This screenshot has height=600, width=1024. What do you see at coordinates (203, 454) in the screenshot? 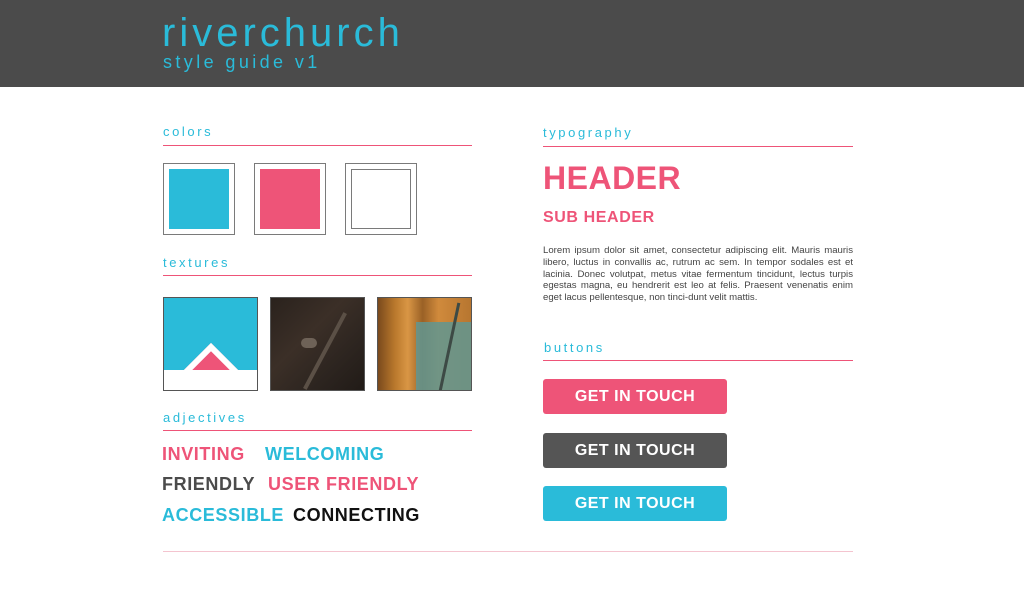
I see `adjective-inviting: INVITING` at bounding box center [203, 454].